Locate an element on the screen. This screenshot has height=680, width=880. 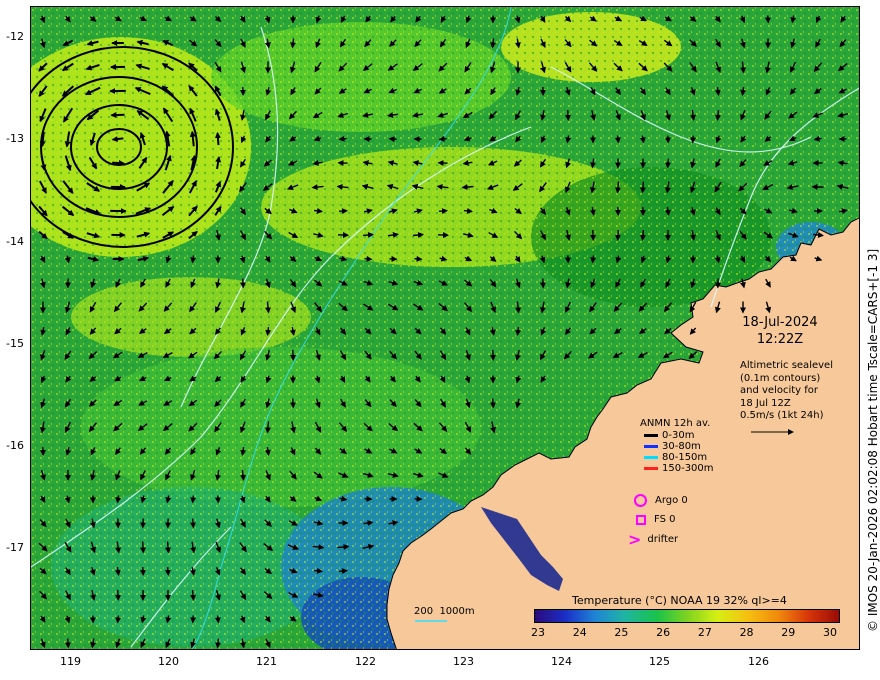
drifter-label: drifter is located at coordinates (663, 539).